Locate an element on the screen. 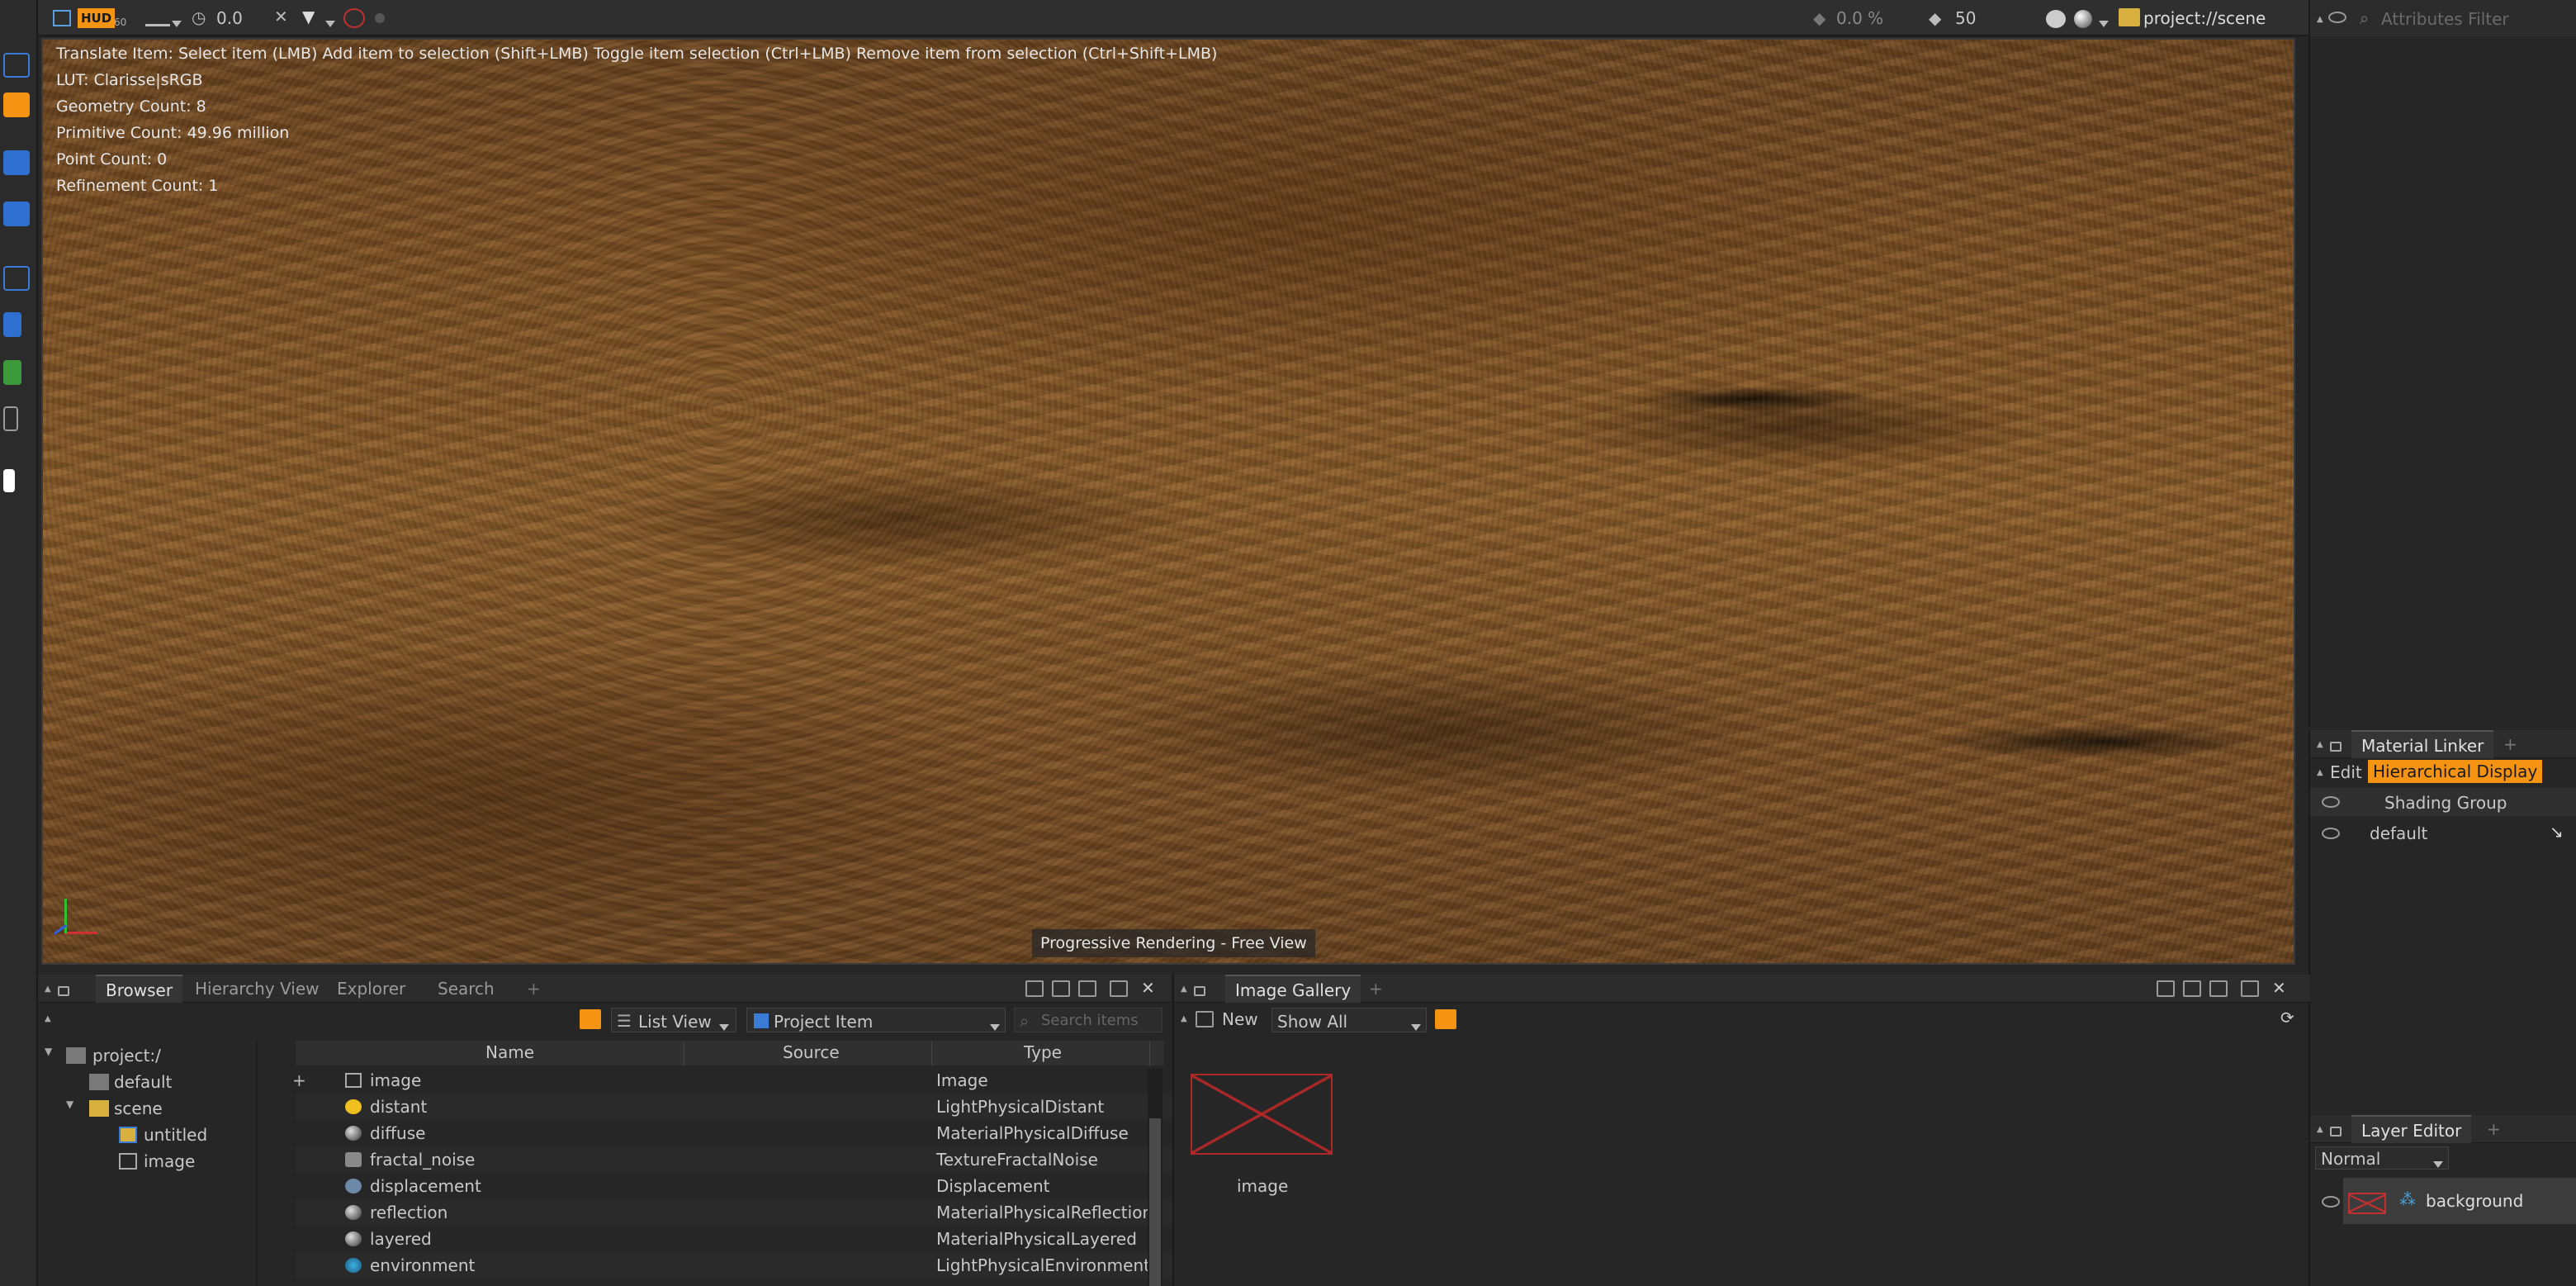 This screenshot has width=2576, height=1286. select-tool-icon is located at coordinates (16, 65).